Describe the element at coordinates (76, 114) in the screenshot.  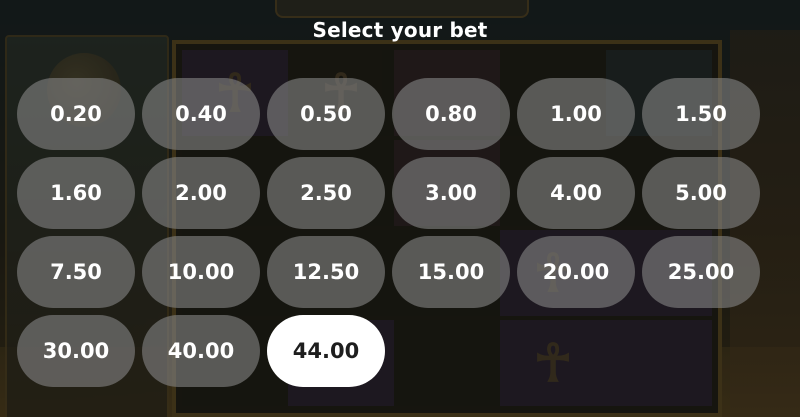
I see `bet-option-button: 0.20` at that location.